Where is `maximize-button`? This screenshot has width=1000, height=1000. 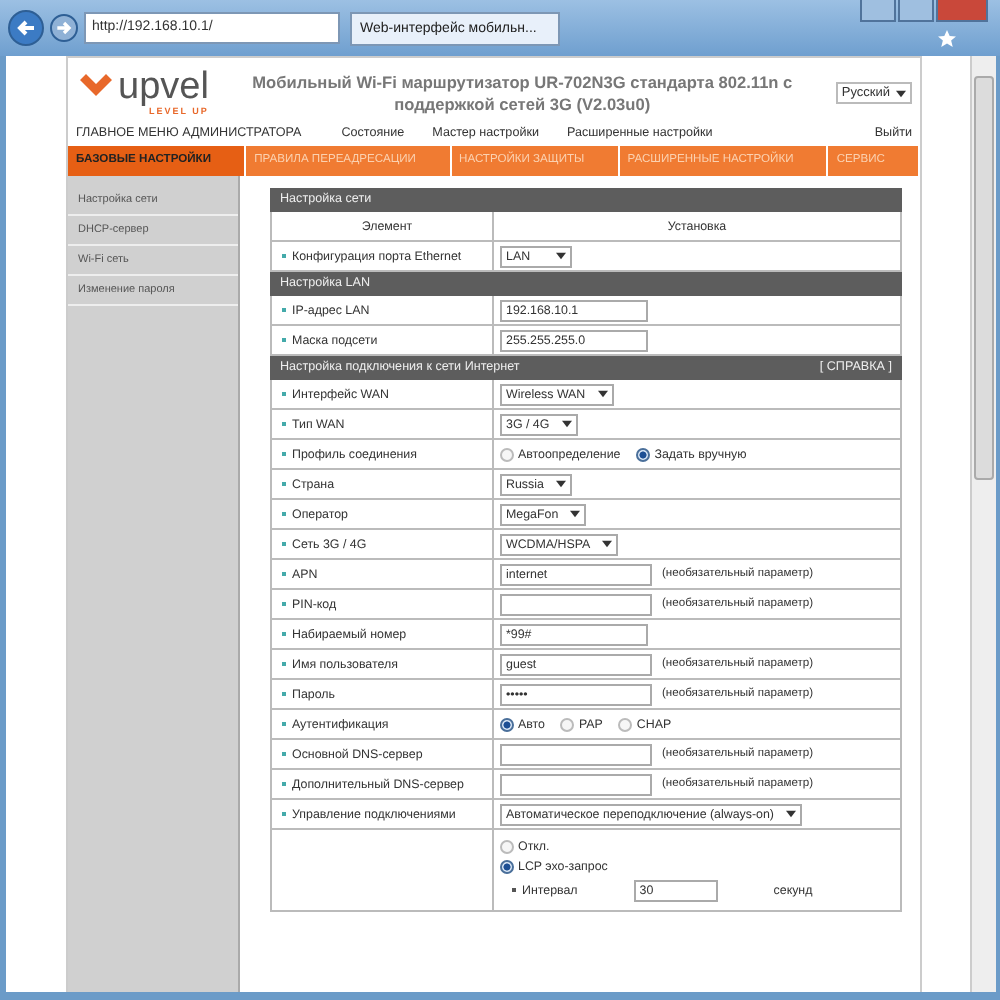
maximize-button is located at coordinates (916, 11).